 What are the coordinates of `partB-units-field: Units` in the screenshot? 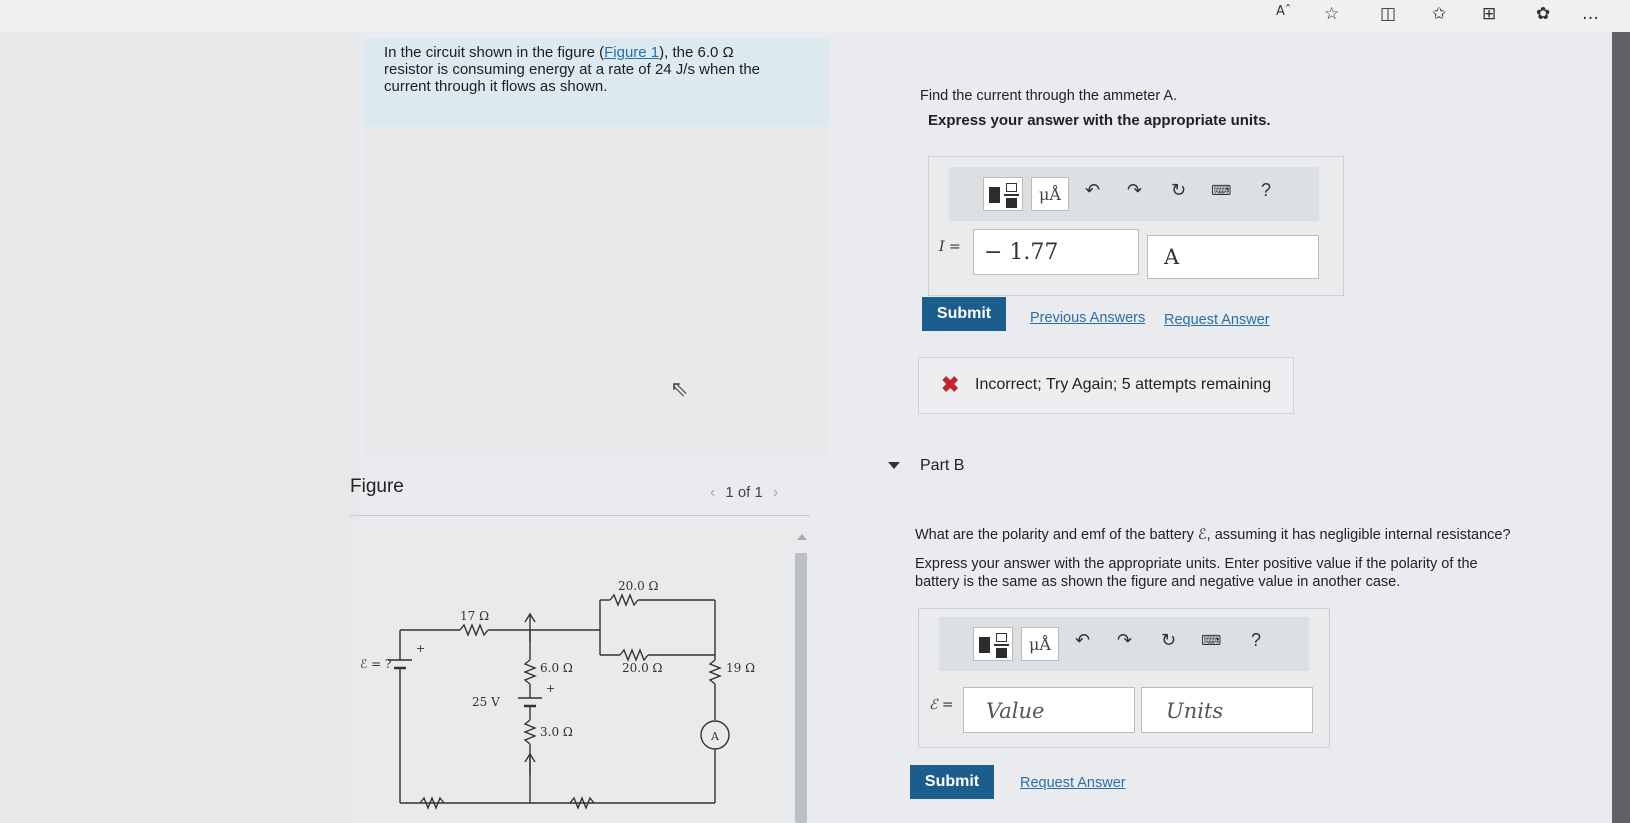 It's located at (1227, 710).